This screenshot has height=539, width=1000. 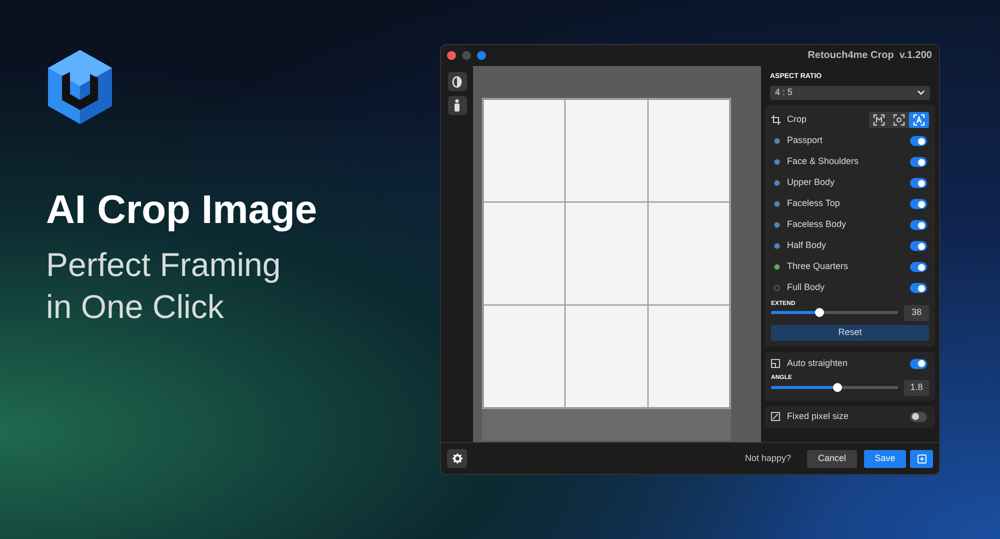 I want to click on auto-crop-icon, so click(x=919, y=120).